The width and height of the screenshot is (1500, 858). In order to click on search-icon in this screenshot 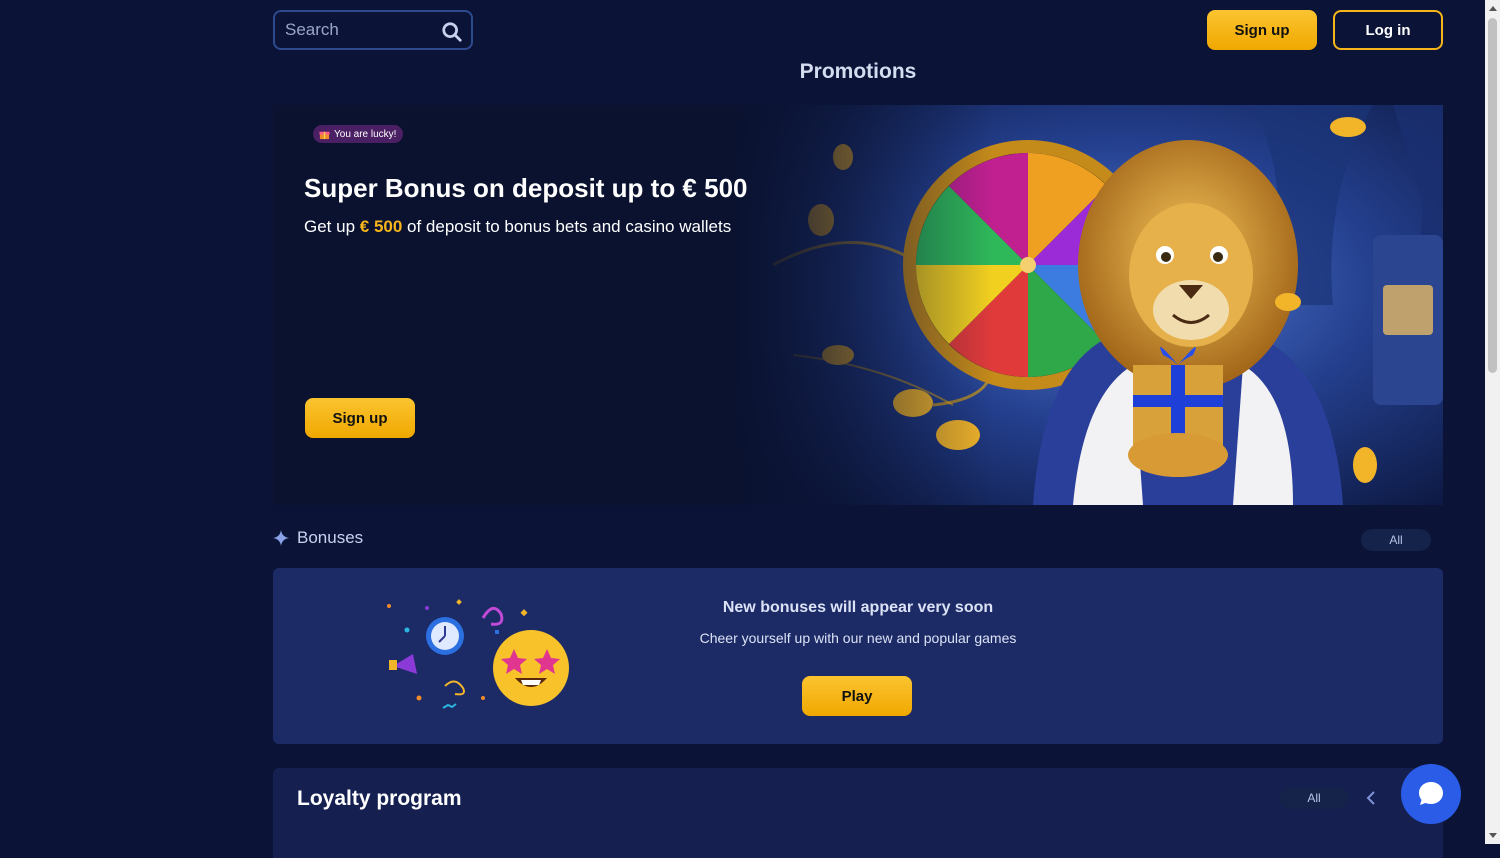, I will do `click(452, 32)`.